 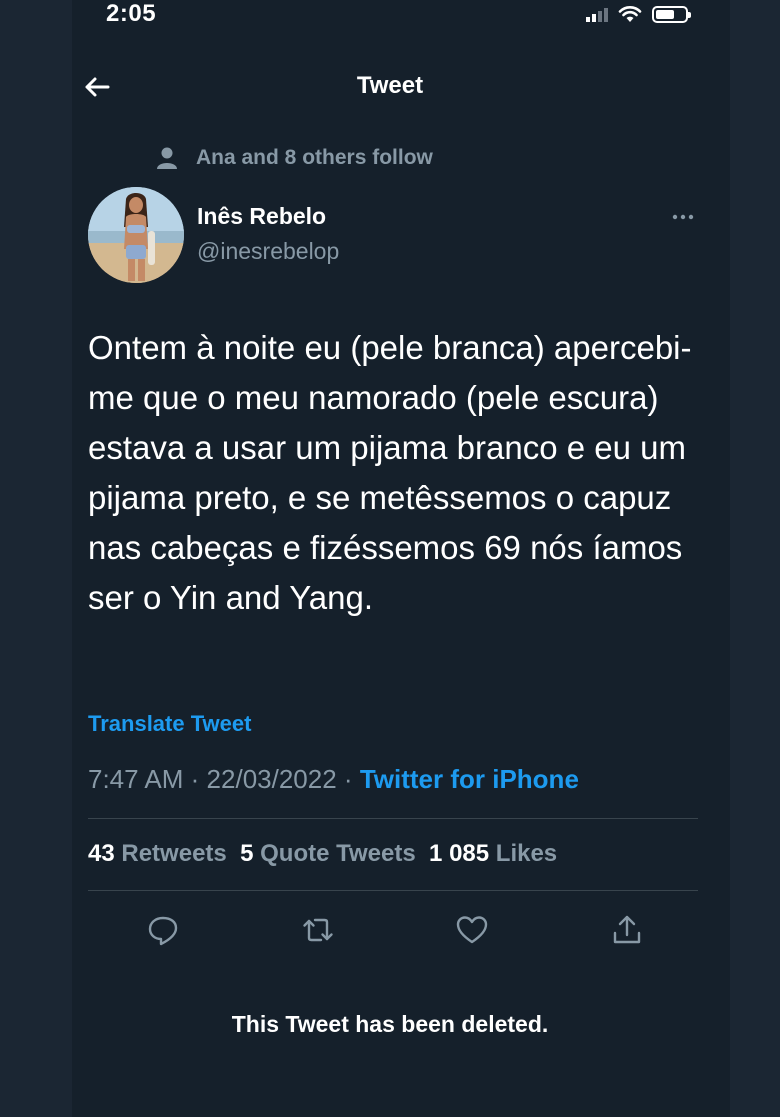 What do you see at coordinates (395, 930) in the screenshot?
I see `tweet-actions` at bounding box center [395, 930].